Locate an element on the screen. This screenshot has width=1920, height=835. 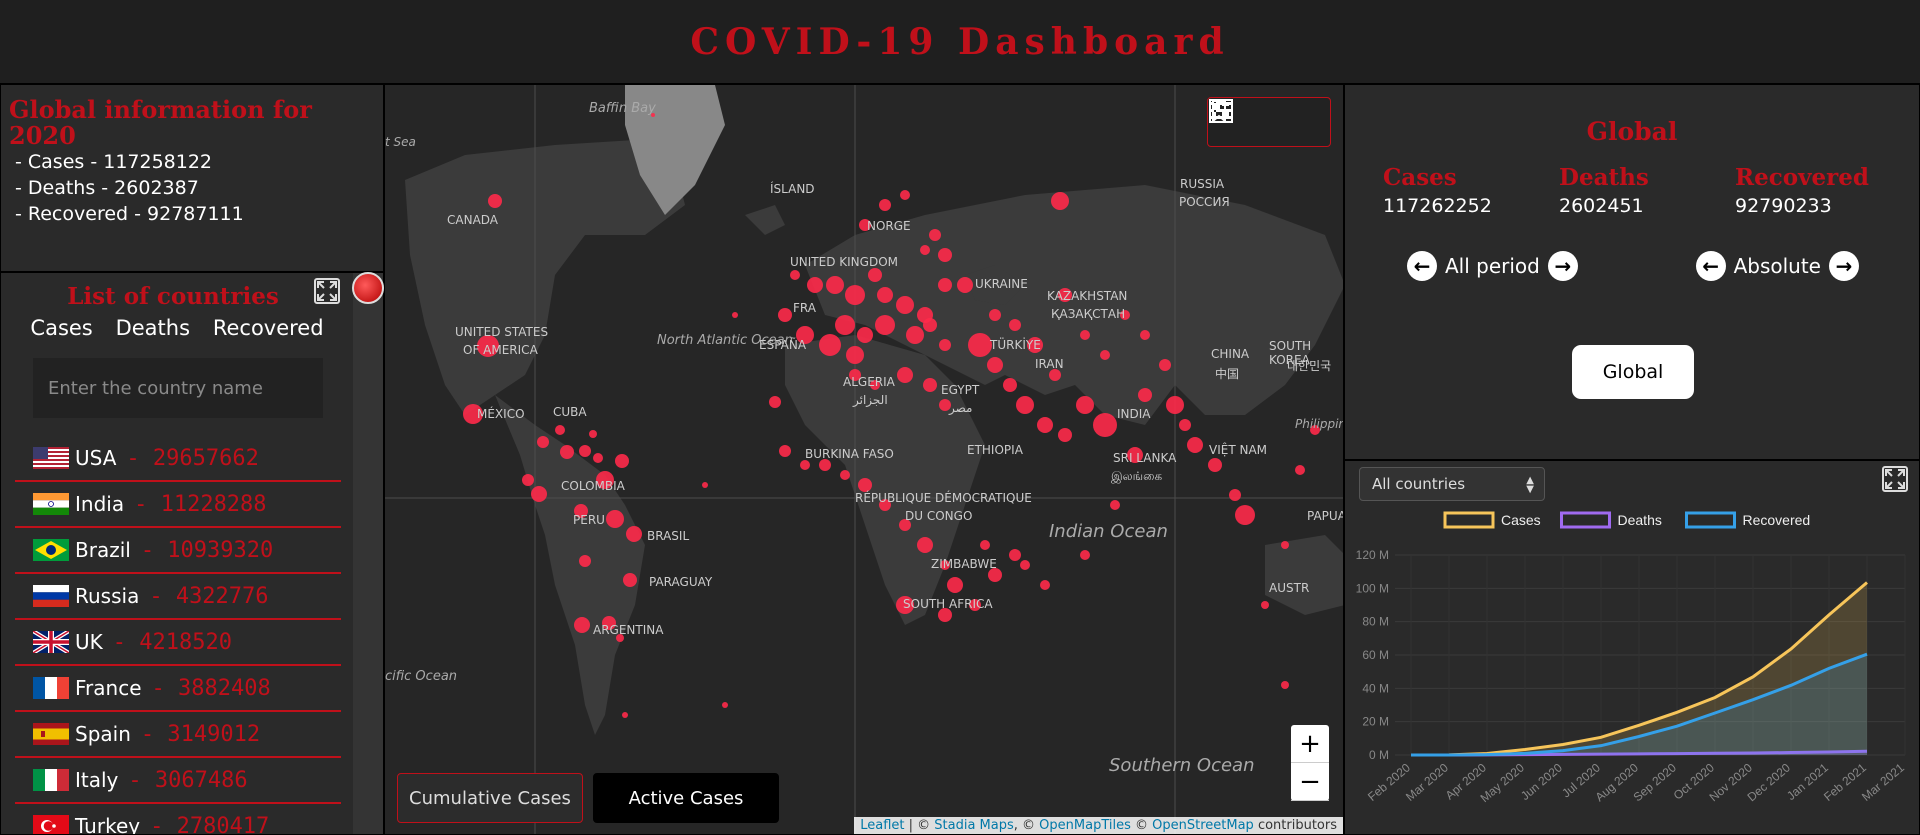
stadia-link: Stadia Maps is located at coordinates (974, 825).